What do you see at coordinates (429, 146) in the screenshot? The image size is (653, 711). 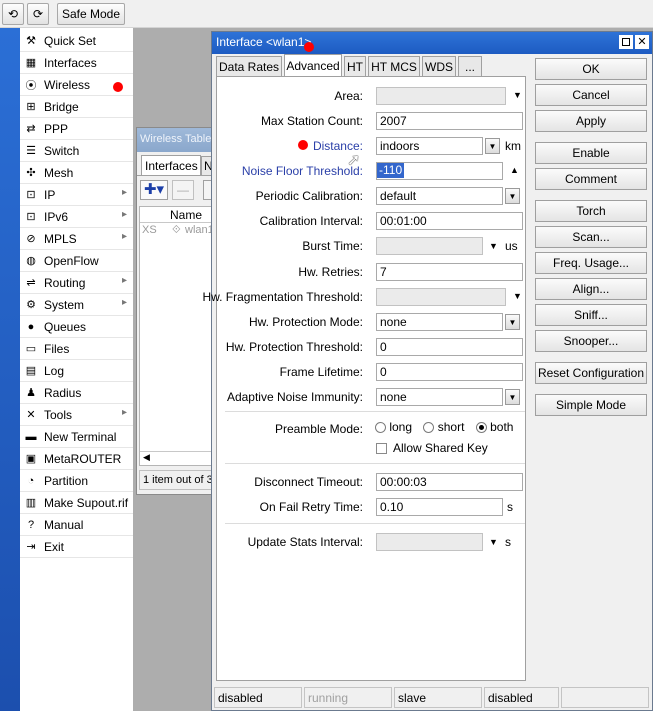 I see `distance-field: indoors` at bounding box center [429, 146].